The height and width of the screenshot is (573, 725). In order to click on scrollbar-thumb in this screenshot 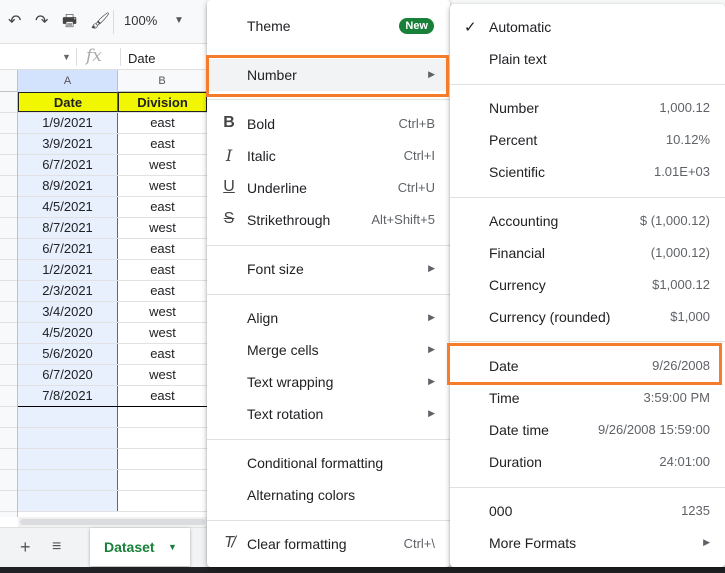, I will do `click(112, 522)`.